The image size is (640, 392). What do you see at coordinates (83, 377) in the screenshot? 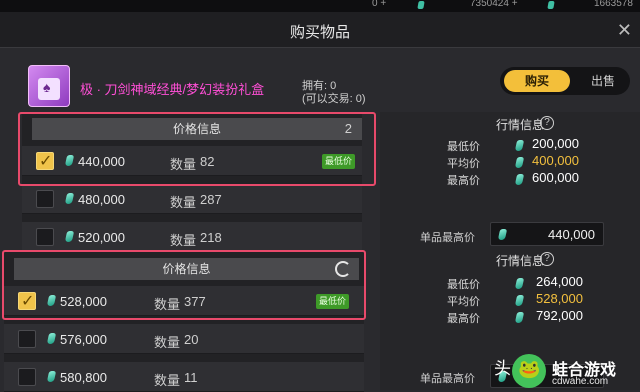
I see `listing-price: 580,800` at bounding box center [83, 377].